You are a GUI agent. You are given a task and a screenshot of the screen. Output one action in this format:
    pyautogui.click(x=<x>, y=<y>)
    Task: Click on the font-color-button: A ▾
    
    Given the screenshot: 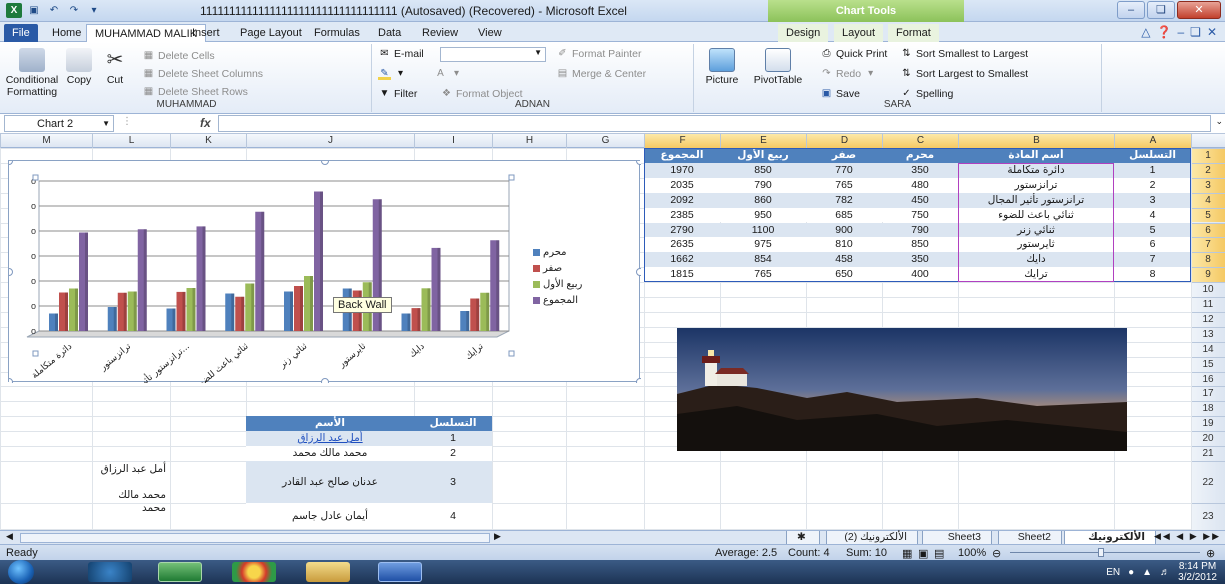 What is the action you would take?
    pyautogui.click(x=448, y=74)
    